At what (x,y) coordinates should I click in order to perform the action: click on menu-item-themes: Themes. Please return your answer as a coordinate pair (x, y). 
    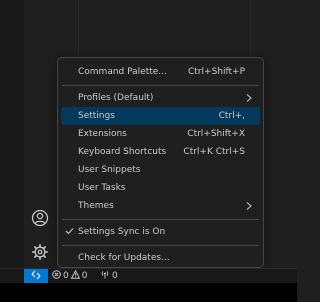
    Looking at the image, I should click on (160, 206).